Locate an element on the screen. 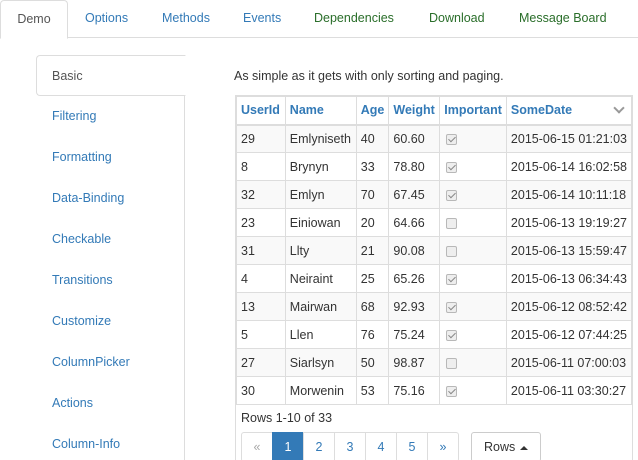 The image size is (638, 460). table-row: 8 Brynyn 33 78.80 2015-06-14 16:02:58 is located at coordinates (434, 166).